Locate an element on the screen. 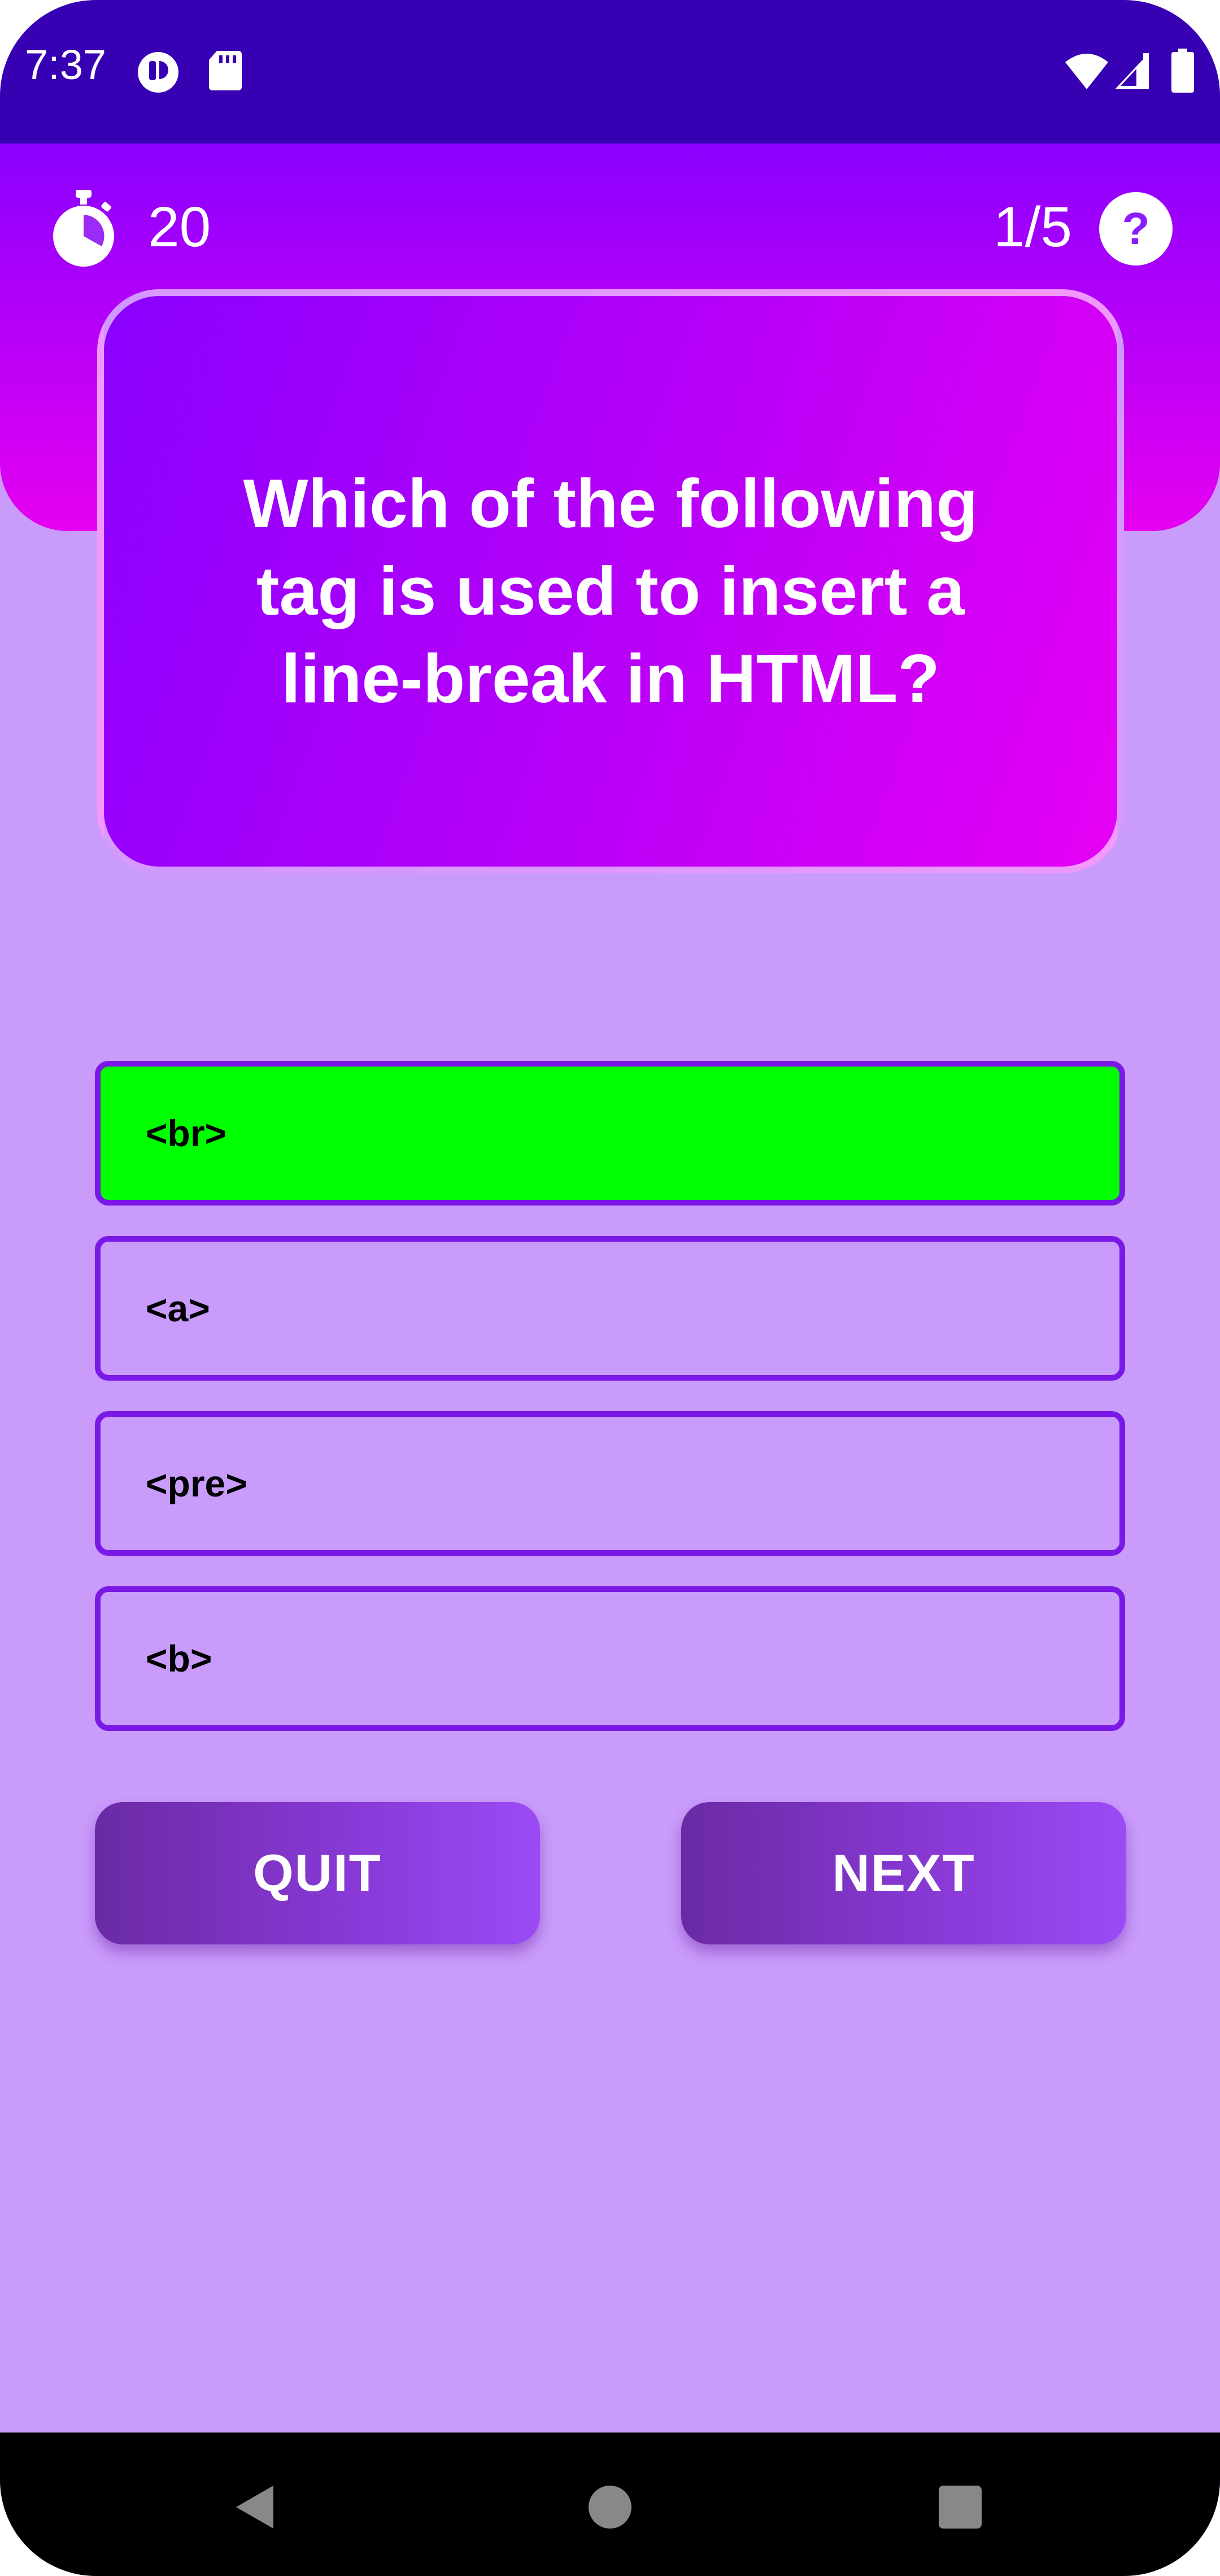 This screenshot has height=2576, width=1220. sd-card-icon is located at coordinates (225, 70).